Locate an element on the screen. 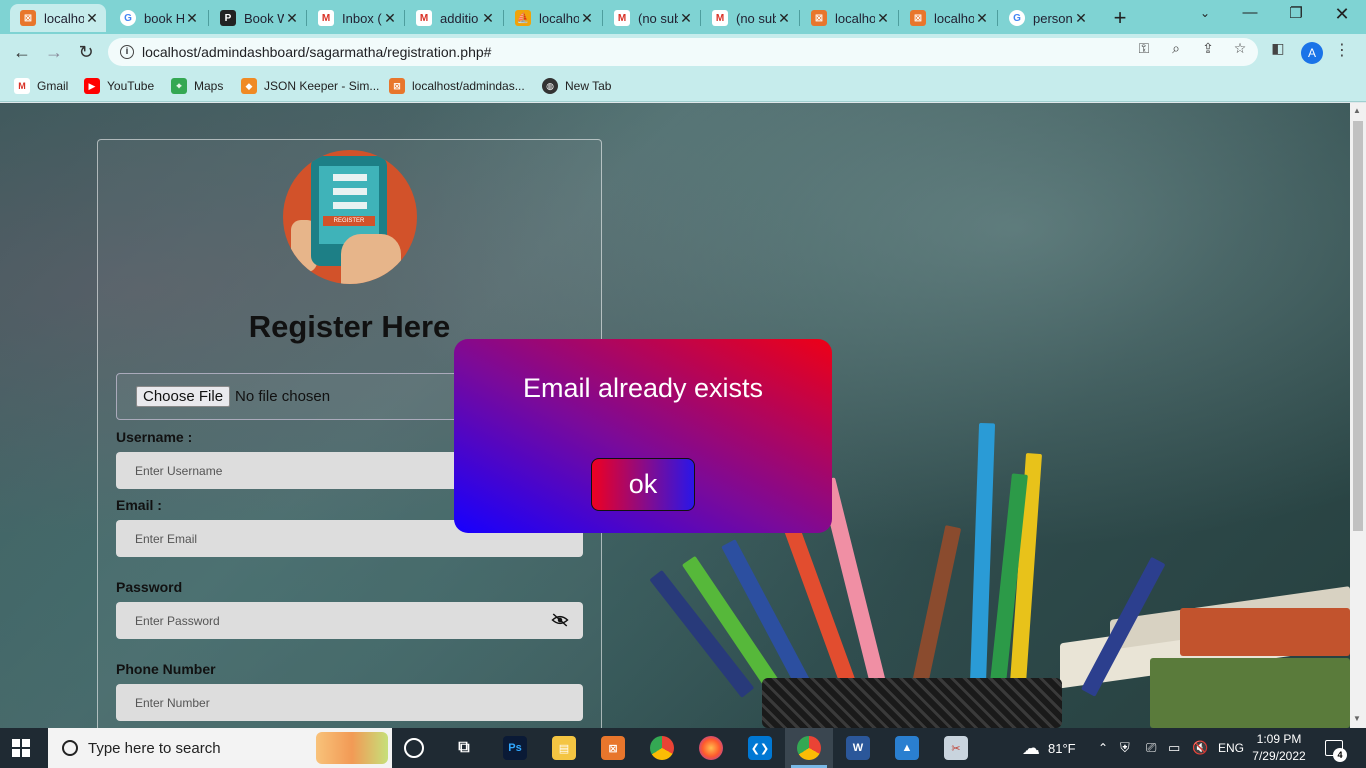 The height and width of the screenshot is (768, 1366). tab-search-chevron-icon: ⌄ is located at coordinates (1205, 13).